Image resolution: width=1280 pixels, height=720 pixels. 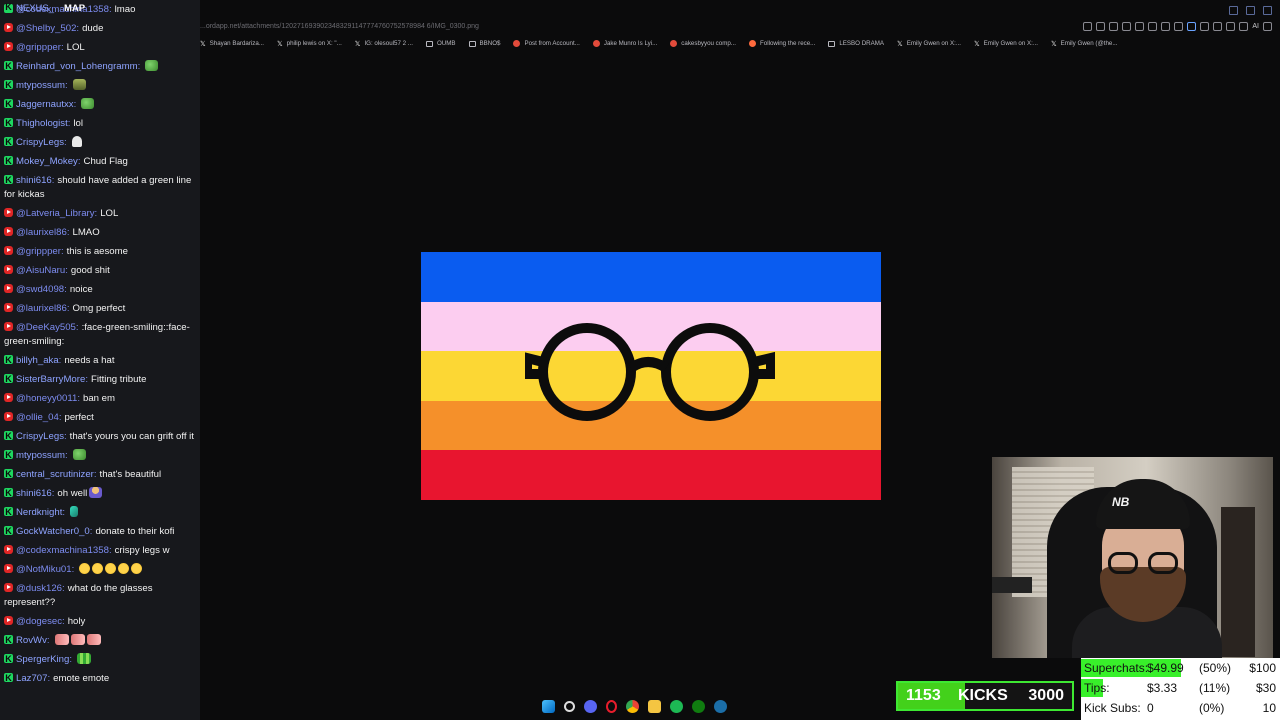 What do you see at coordinates (1231, 26) in the screenshot?
I see `download-icon` at bounding box center [1231, 26].